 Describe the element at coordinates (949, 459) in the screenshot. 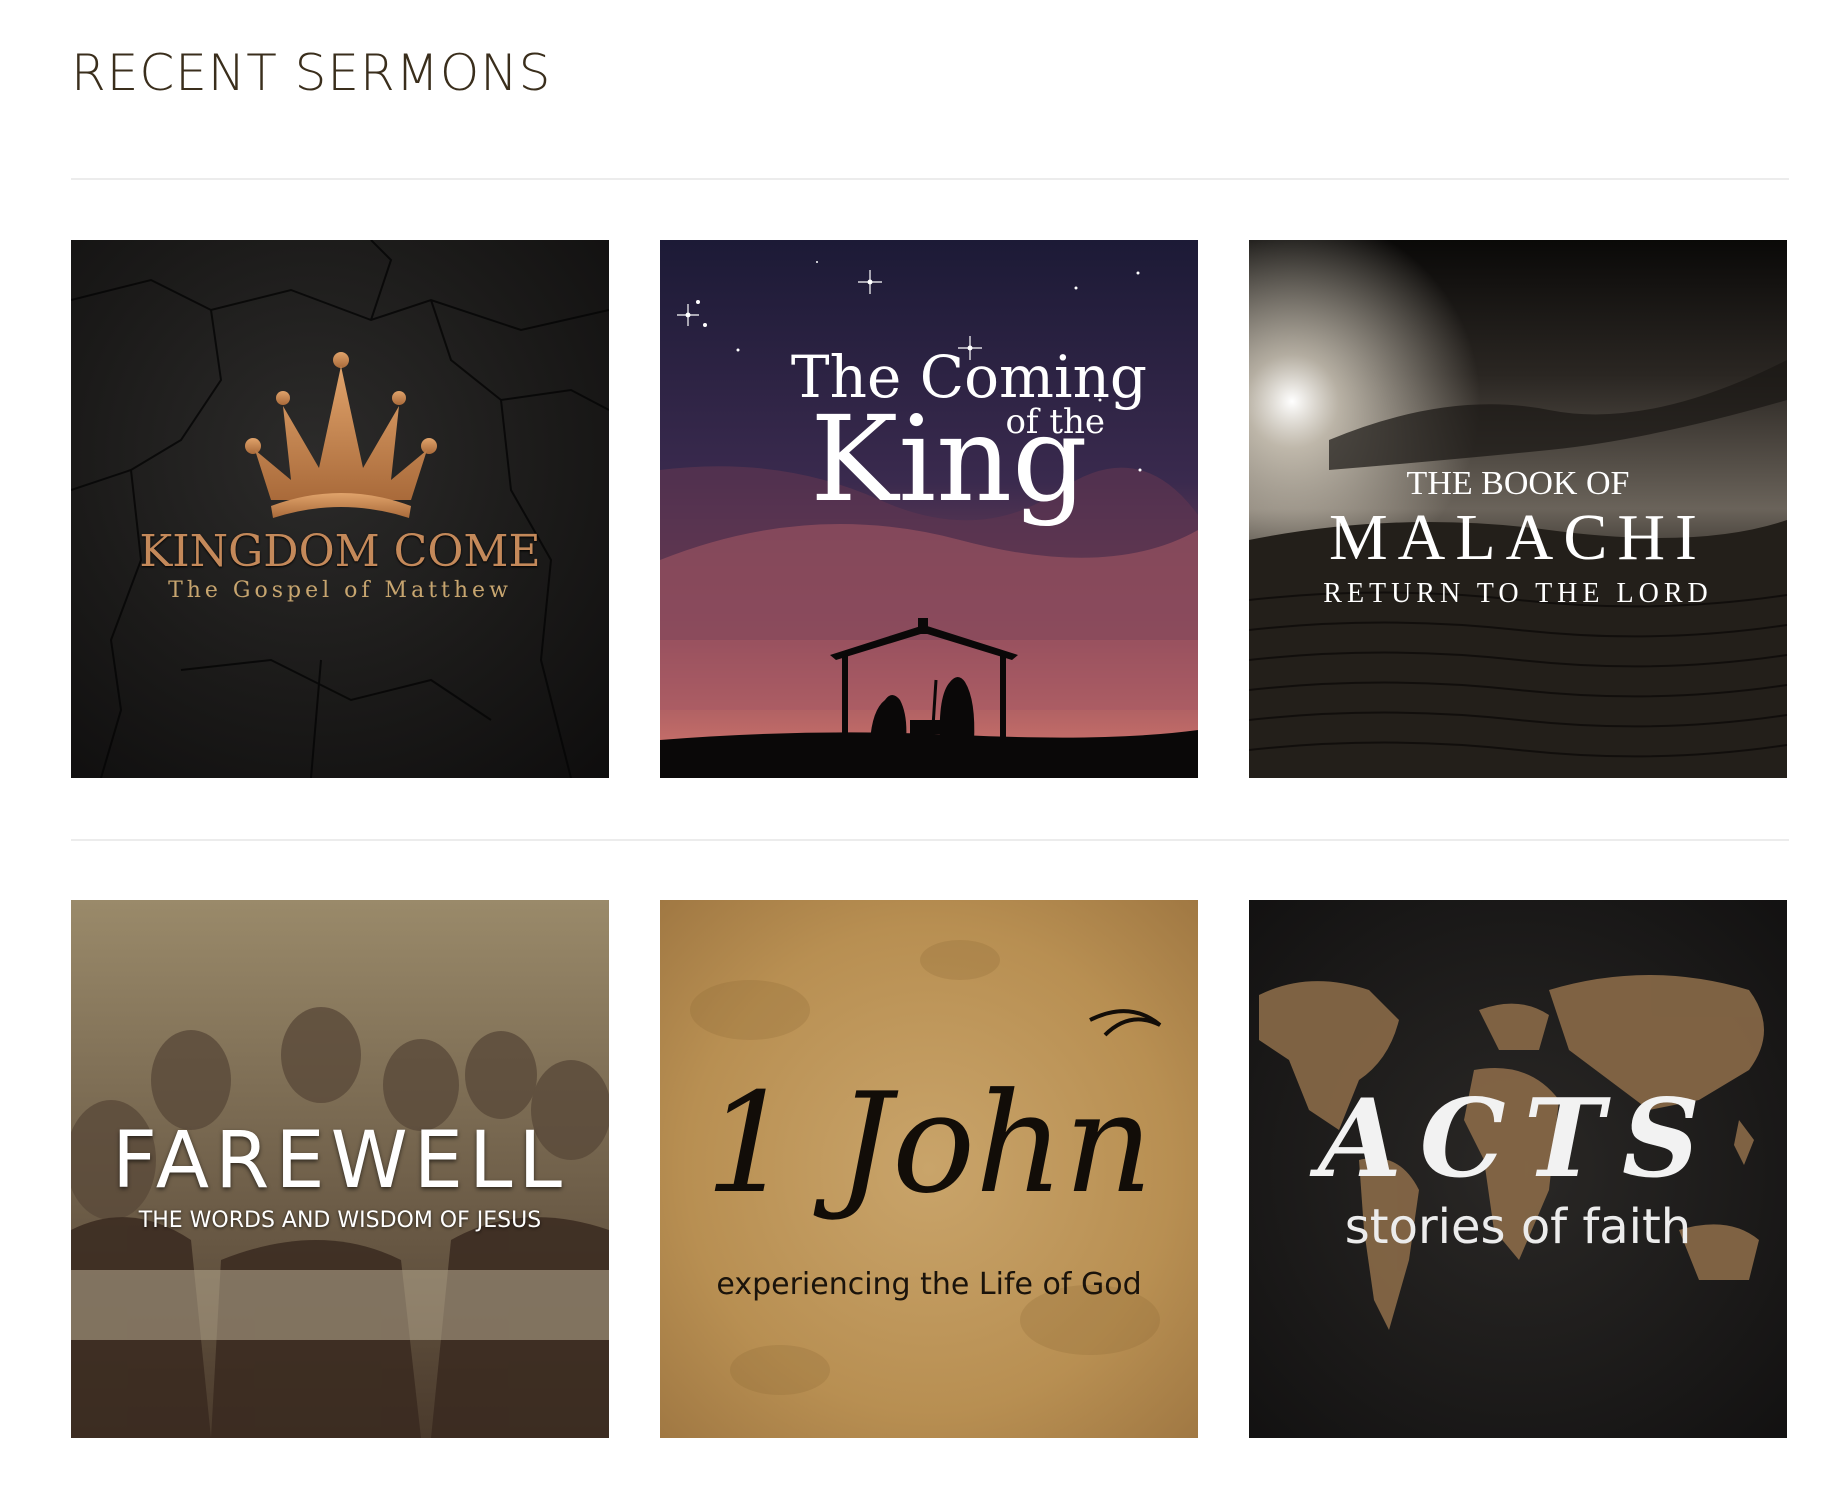

I see `sermon-title-line-3: King` at that location.